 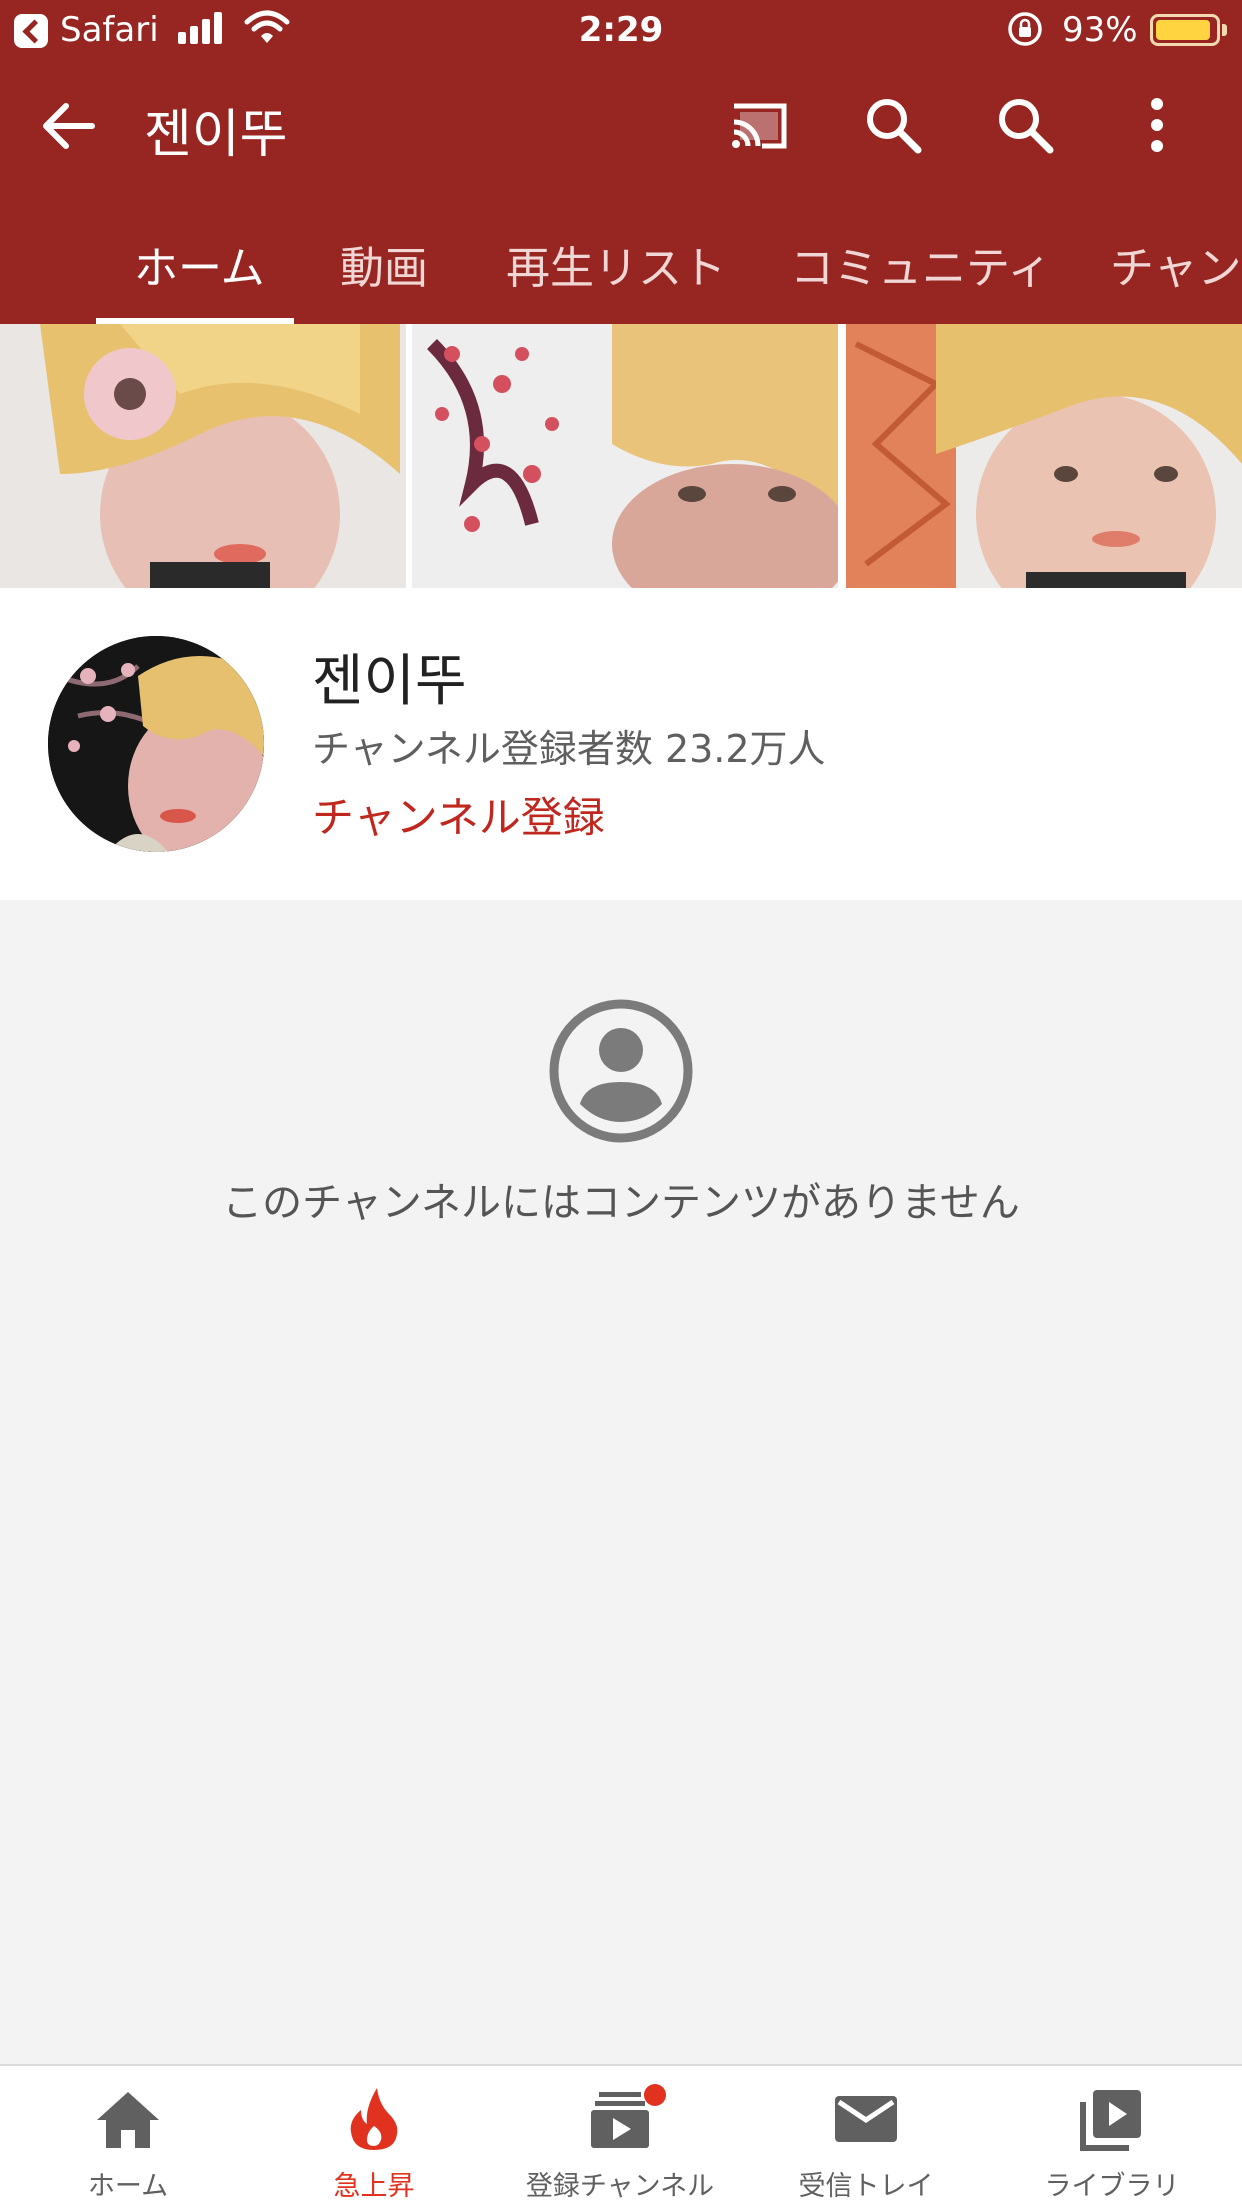 What do you see at coordinates (920, 264) in the screenshot?
I see `tab-community: コミュニティ` at bounding box center [920, 264].